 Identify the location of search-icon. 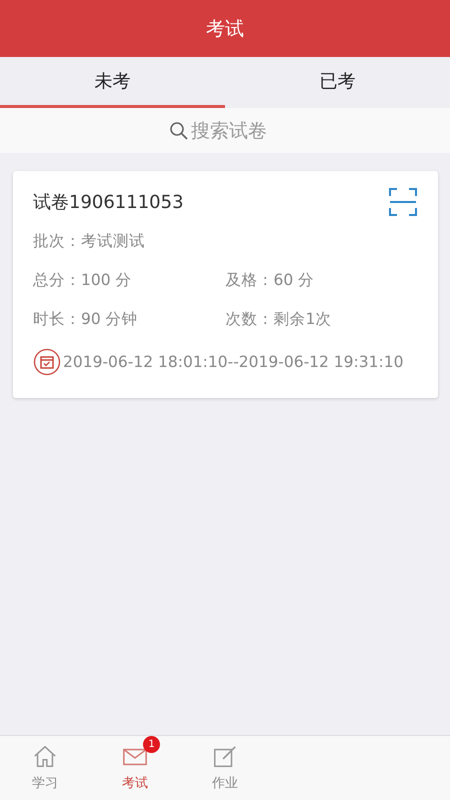
(179, 130).